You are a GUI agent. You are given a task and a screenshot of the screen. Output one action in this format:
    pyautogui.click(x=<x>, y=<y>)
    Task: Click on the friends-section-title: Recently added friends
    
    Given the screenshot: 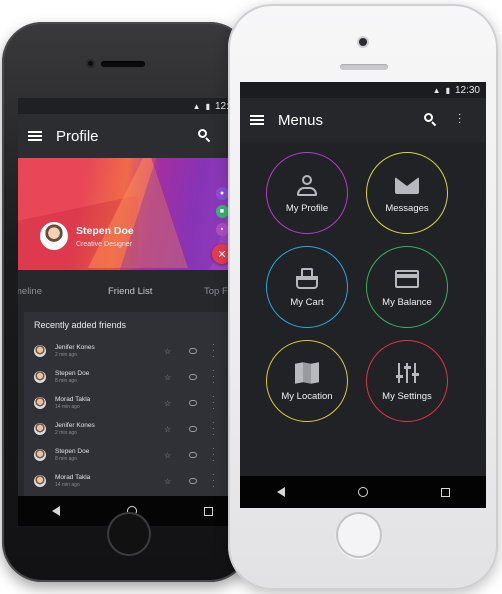 What is the action you would take?
    pyautogui.click(x=80, y=325)
    